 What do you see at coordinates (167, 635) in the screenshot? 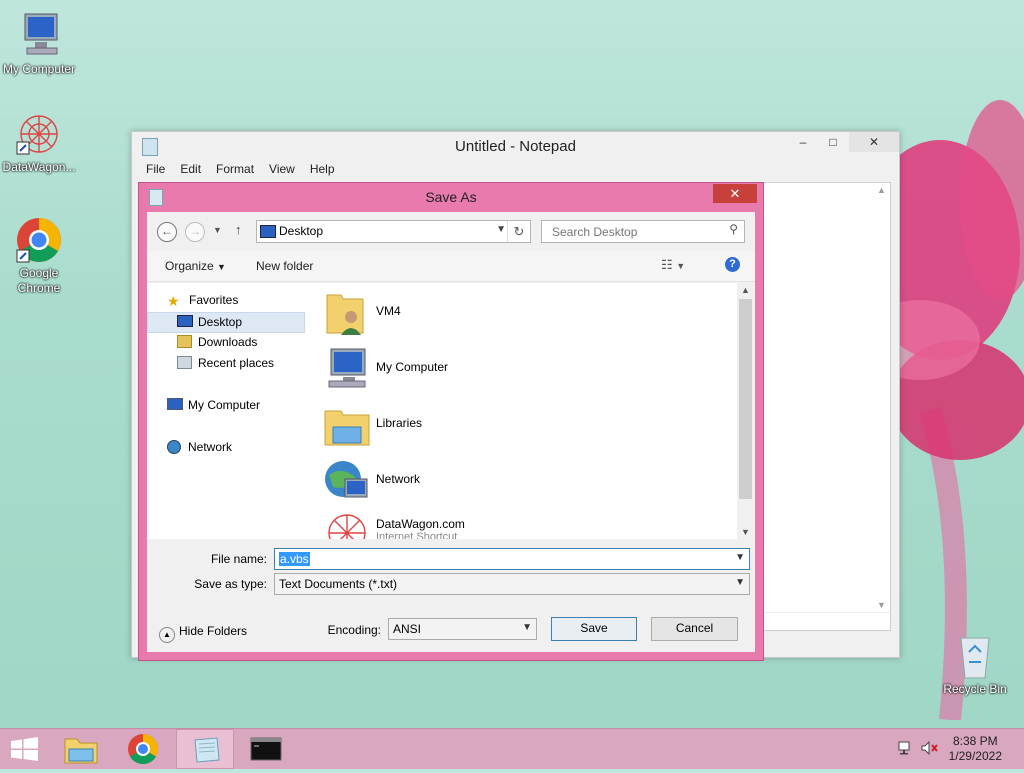
I see `chevron-up-icon: ▲` at bounding box center [167, 635].